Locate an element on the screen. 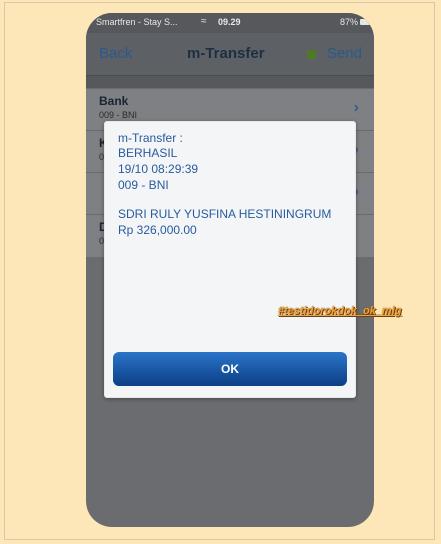 Image resolution: width=441 pixels, height=544 pixels. watermark-text: #testidorokdok_ok_mlg is located at coordinates (340, 311).